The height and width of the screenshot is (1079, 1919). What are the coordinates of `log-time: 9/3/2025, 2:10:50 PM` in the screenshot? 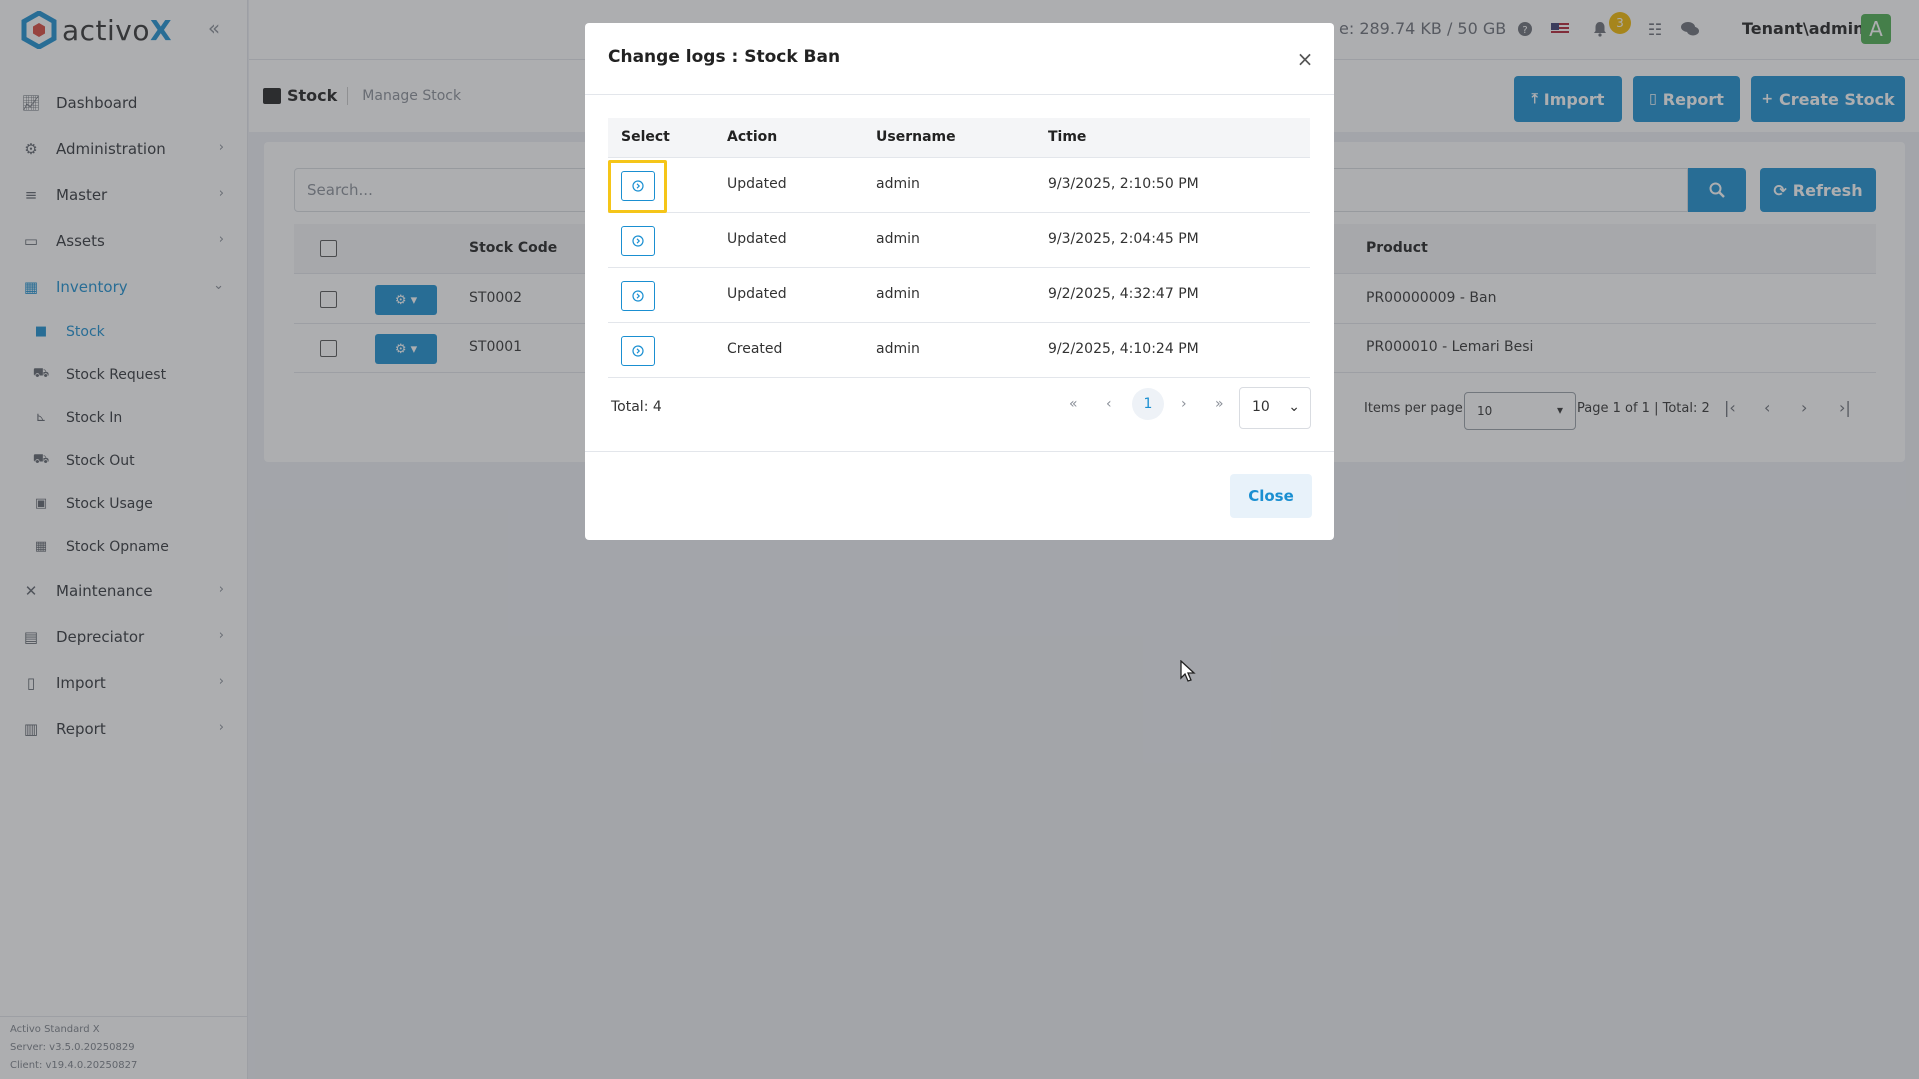 It's located at (1123, 184).